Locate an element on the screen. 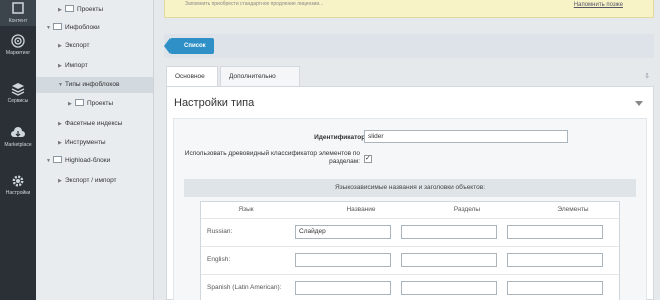 The width and height of the screenshot is (660, 300). remind-later-link: Напомнить позже is located at coordinates (598, 5).